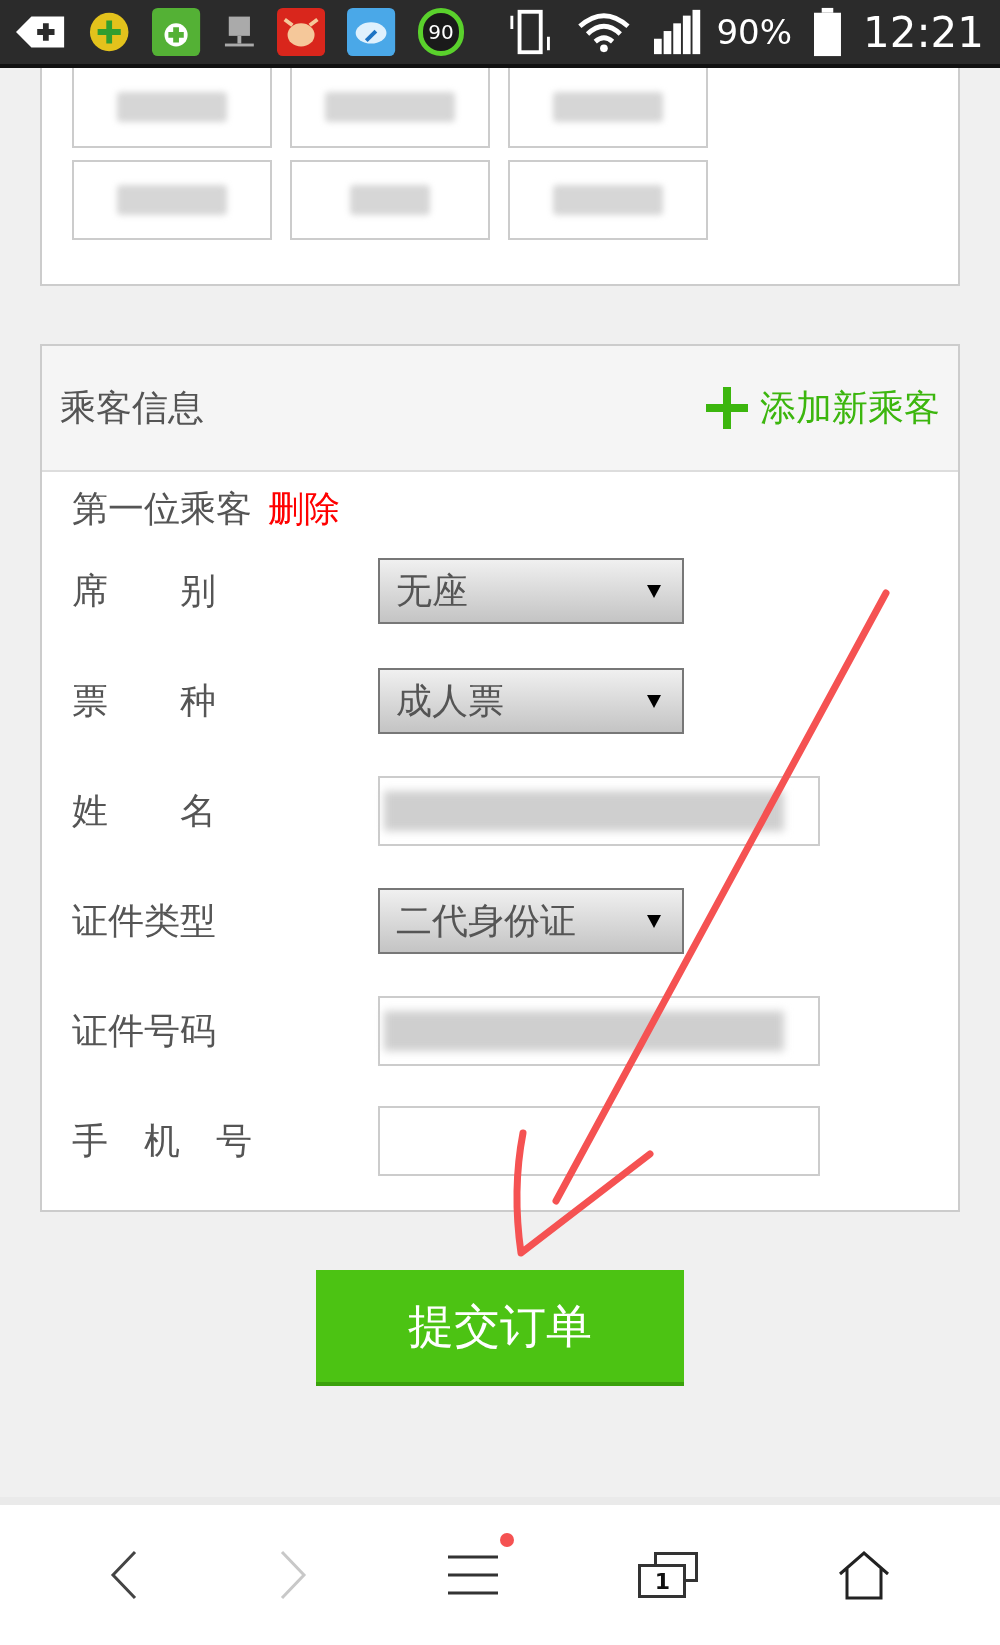  Describe the element at coordinates (863, 1575) in the screenshot. I see `home-icon` at that location.